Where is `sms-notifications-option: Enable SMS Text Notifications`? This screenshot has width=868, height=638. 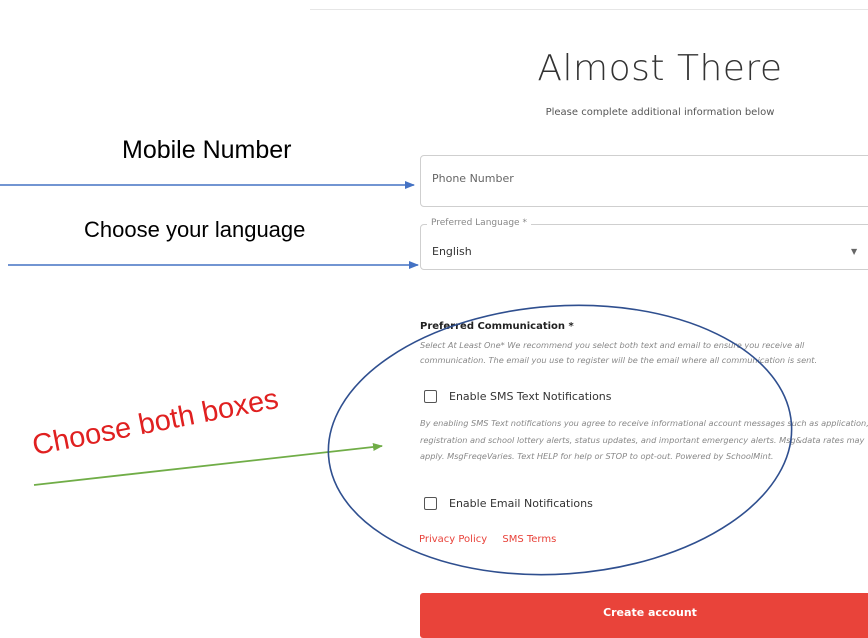
sms-notifications-option: Enable SMS Text Notifications is located at coordinates (518, 396).